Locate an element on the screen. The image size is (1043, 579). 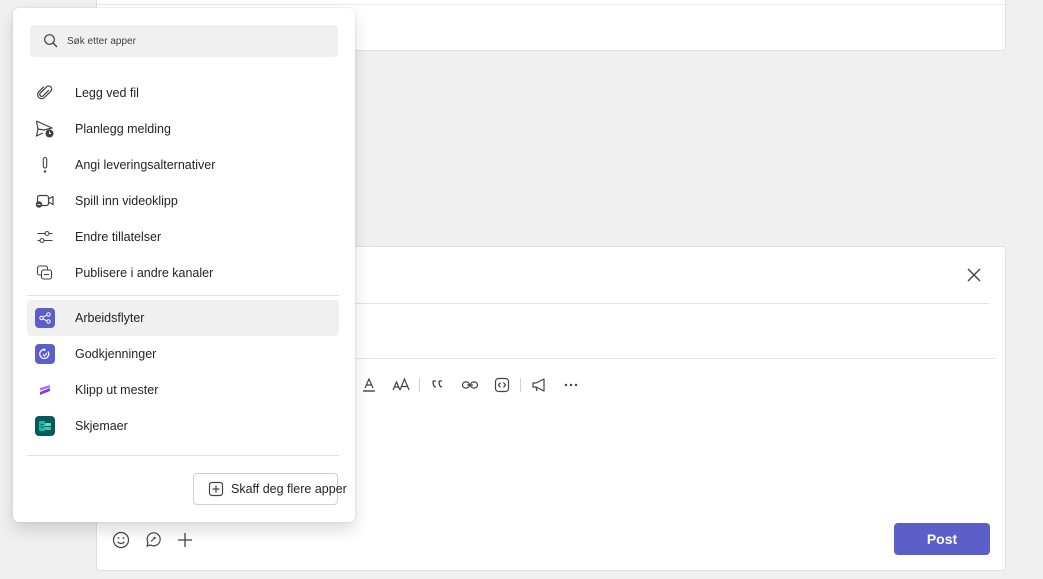
font-size-icon is located at coordinates (401, 385).